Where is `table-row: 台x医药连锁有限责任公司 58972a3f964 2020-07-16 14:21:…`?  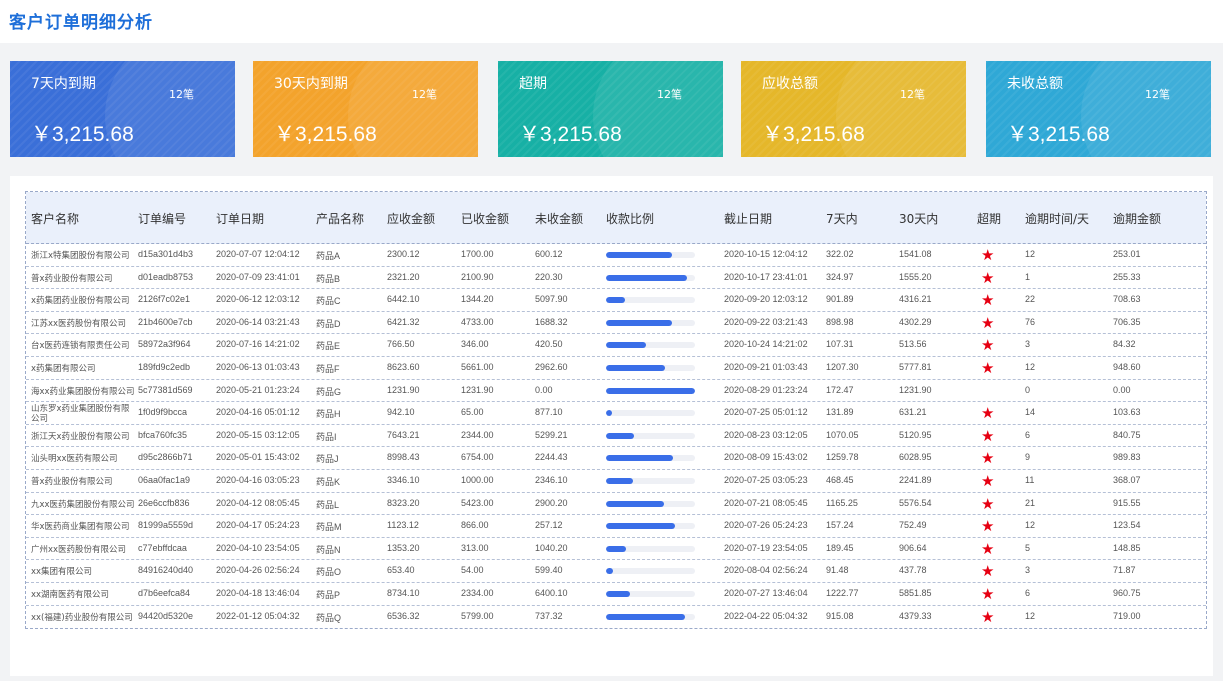 table-row: 台x医药连锁有限责任公司 58972a3f964 2020-07-16 14:21:… is located at coordinates (616, 345).